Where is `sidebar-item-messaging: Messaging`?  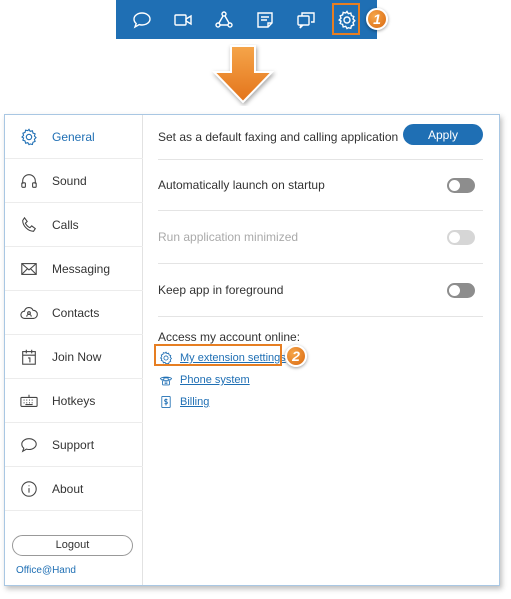 sidebar-item-messaging: Messaging is located at coordinates (74, 269).